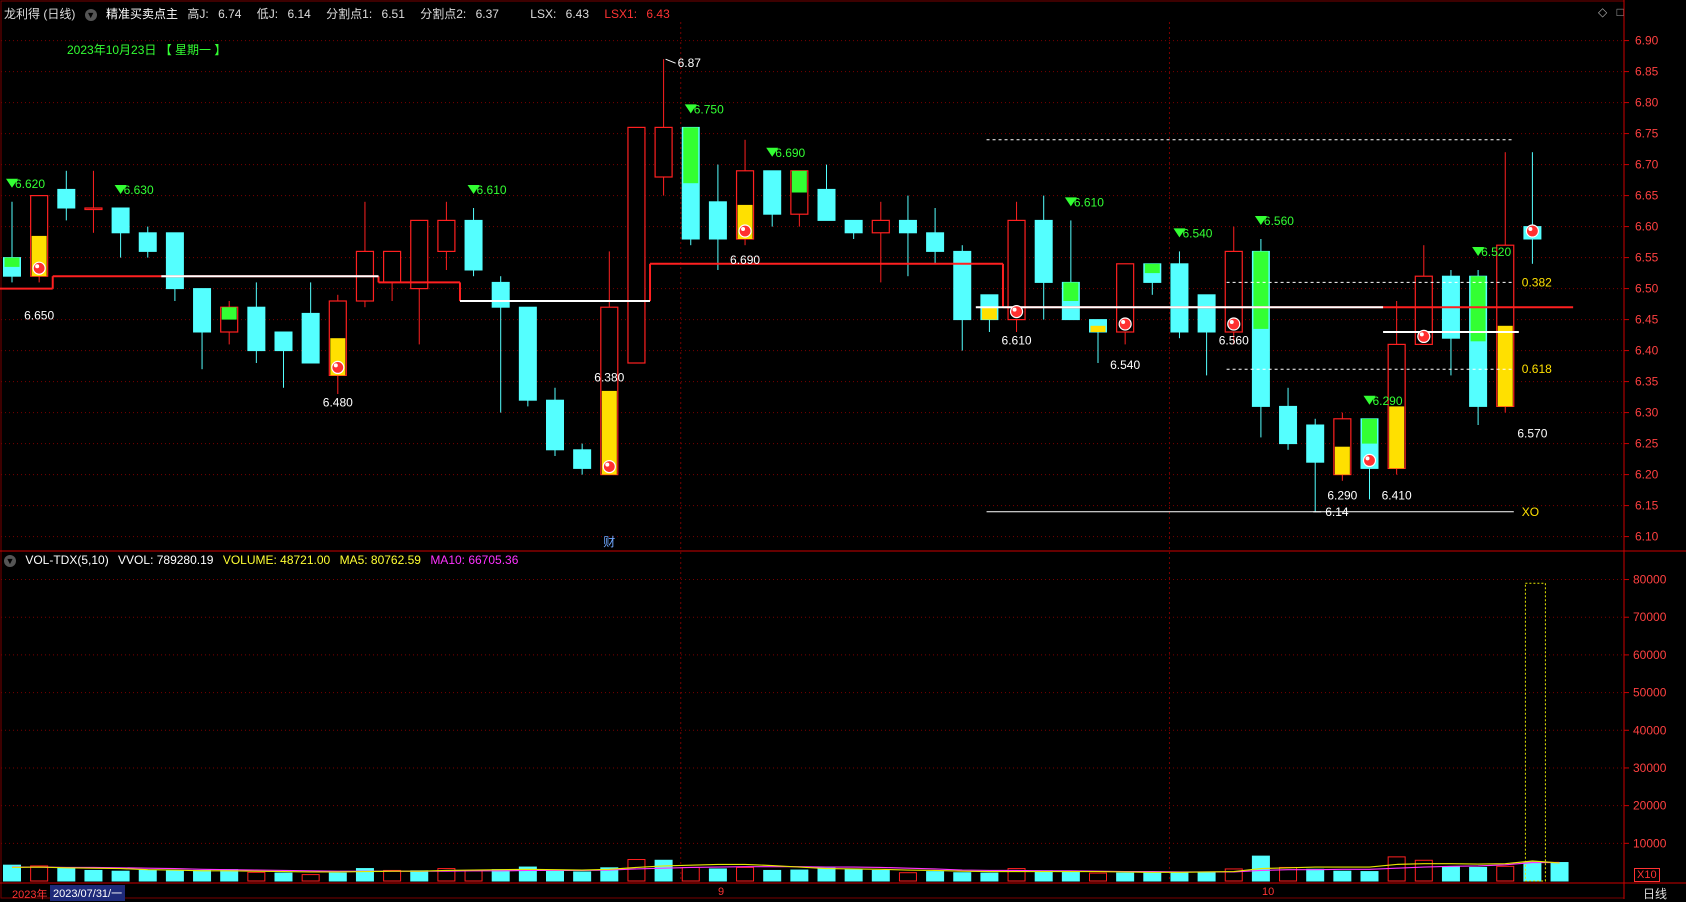  Describe the element at coordinates (1268, 892) in the screenshot. I see `footer-month-10: 10` at that location.